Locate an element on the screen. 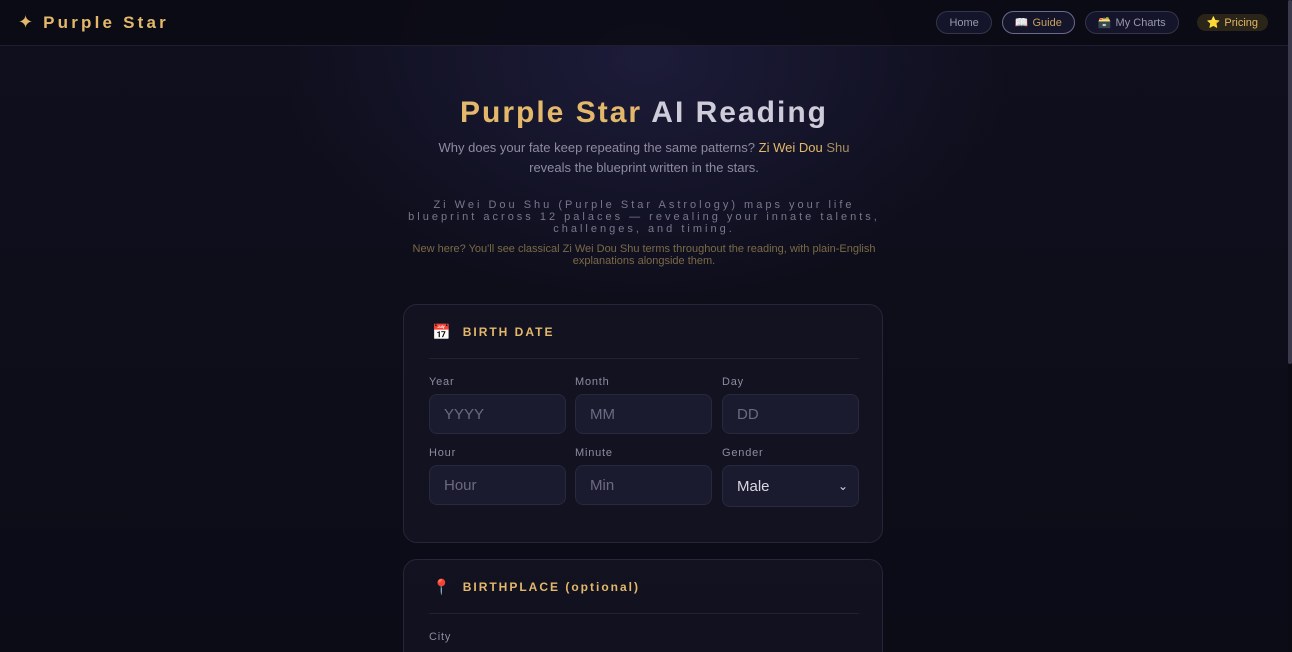  birth-date-header: 📅 BIRTH DATE is located at coordinates (644, 332).